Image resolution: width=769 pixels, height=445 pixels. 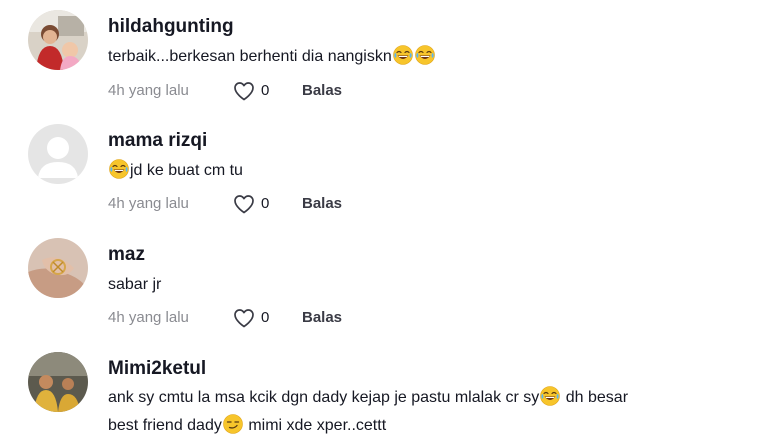 What do you see at coordinates (317, 425) in the screenshot?
I see `comment-text-body: mimi xde xper..cettt` at bounding box center [317, 425].